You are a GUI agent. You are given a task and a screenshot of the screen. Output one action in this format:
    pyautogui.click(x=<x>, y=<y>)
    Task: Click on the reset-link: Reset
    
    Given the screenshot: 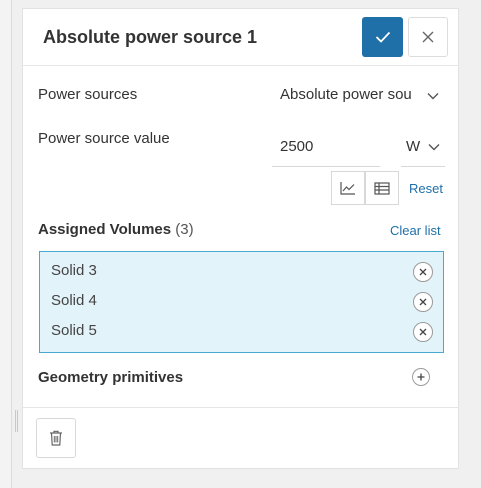 What is the action you would take?
    pyautogui.click(x=426, y=188)
    